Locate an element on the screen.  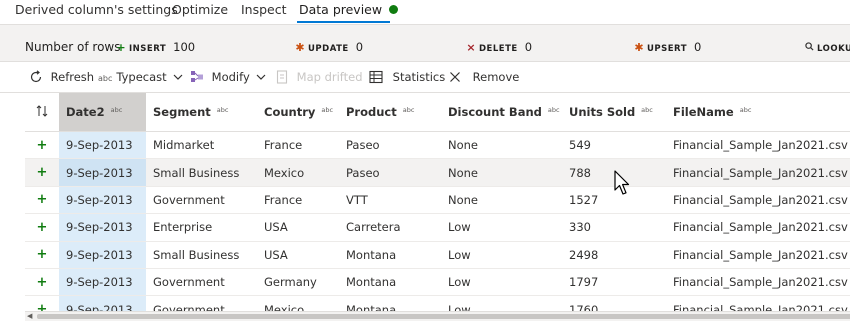
column-header-label: Discount Band is located at coordinates (495, 112).